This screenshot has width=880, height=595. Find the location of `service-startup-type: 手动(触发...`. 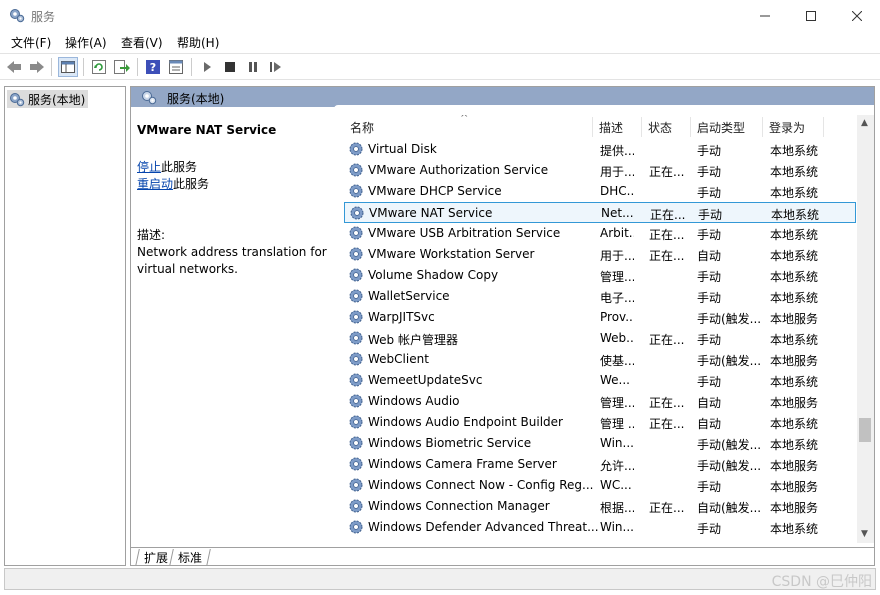

service-startup-type: 手动(触发... is located at coordinates (729, 361).